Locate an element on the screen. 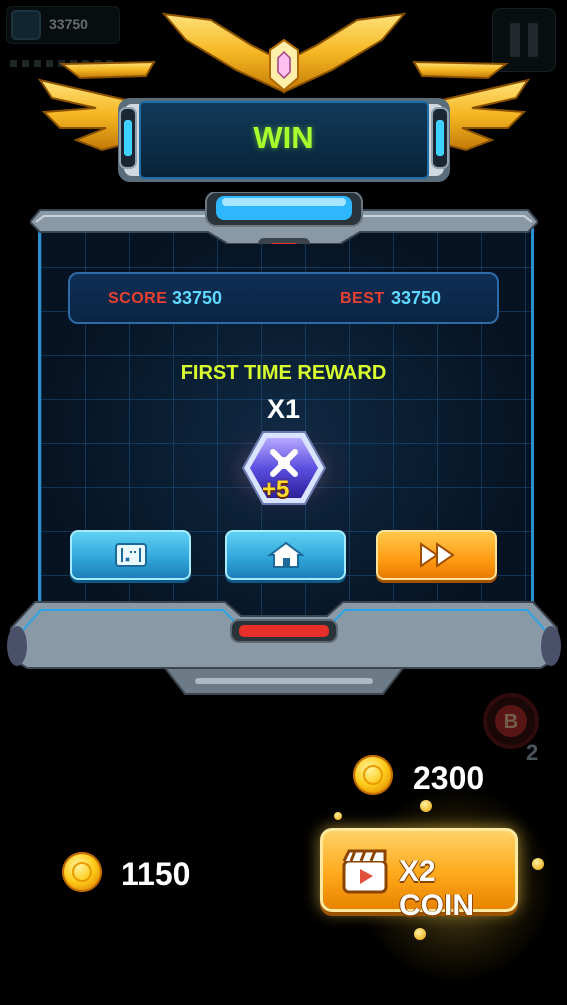 Image resolution: width=567 pixels, height=1005 pixels. map-icon is located at coordinates (130, 555).